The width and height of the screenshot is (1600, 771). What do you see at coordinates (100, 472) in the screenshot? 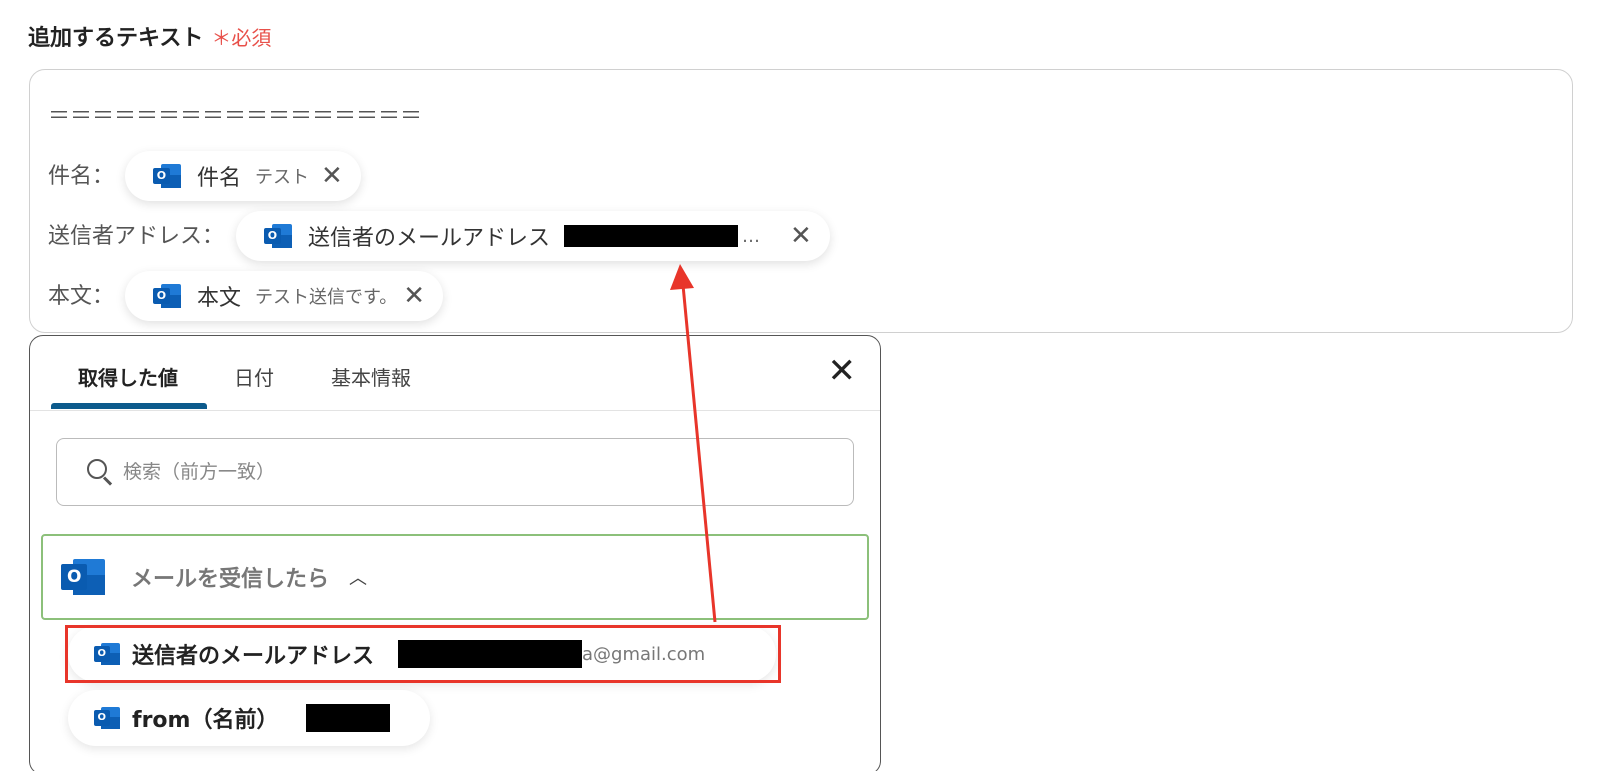
I see `search-icon` at bounding box center [100, 472].